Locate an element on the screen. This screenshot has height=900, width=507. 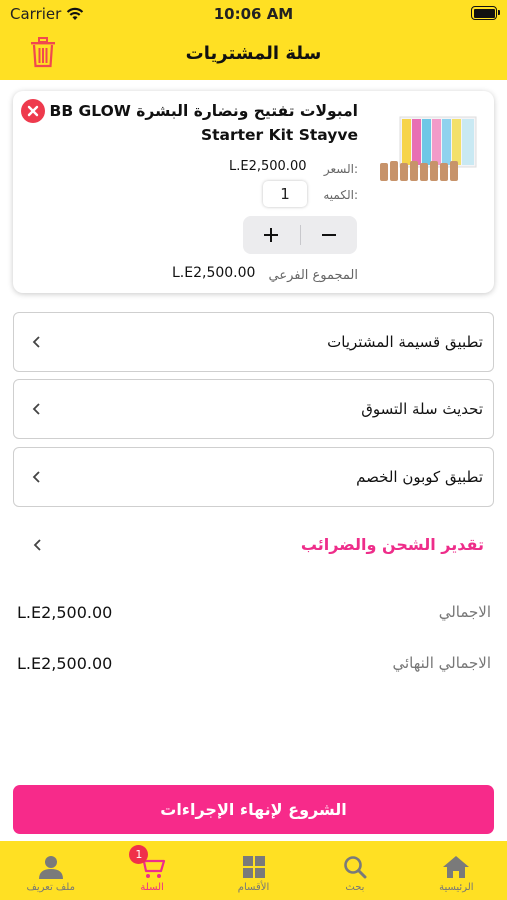
tab-home: الرئيسية is located at coordinates (456, 870).